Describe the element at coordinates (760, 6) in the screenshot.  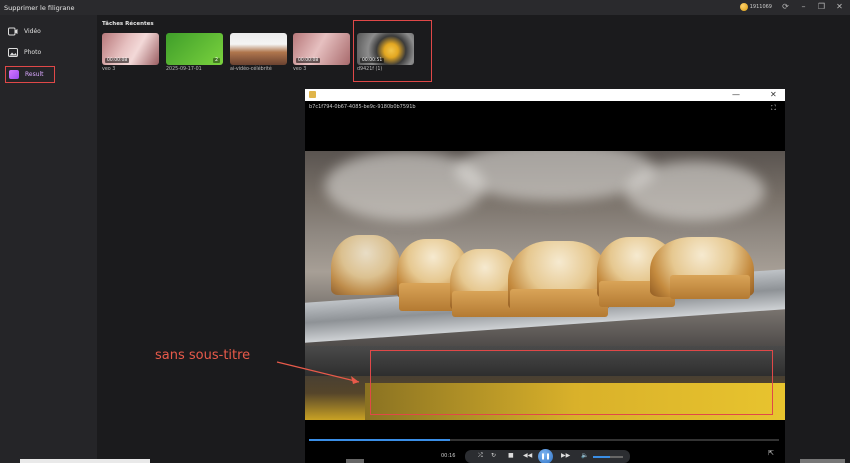
I see `user-id: 1911069` at that location.